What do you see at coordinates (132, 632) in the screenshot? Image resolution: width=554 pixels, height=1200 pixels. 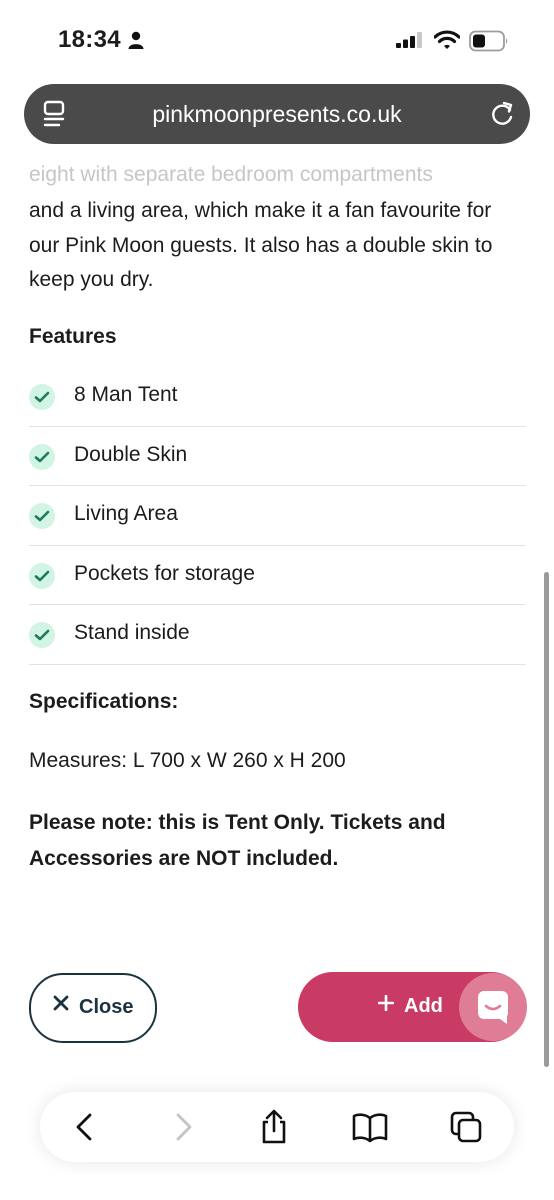 I see `feature-label: Stand inside` at bounding box center [132, 632].